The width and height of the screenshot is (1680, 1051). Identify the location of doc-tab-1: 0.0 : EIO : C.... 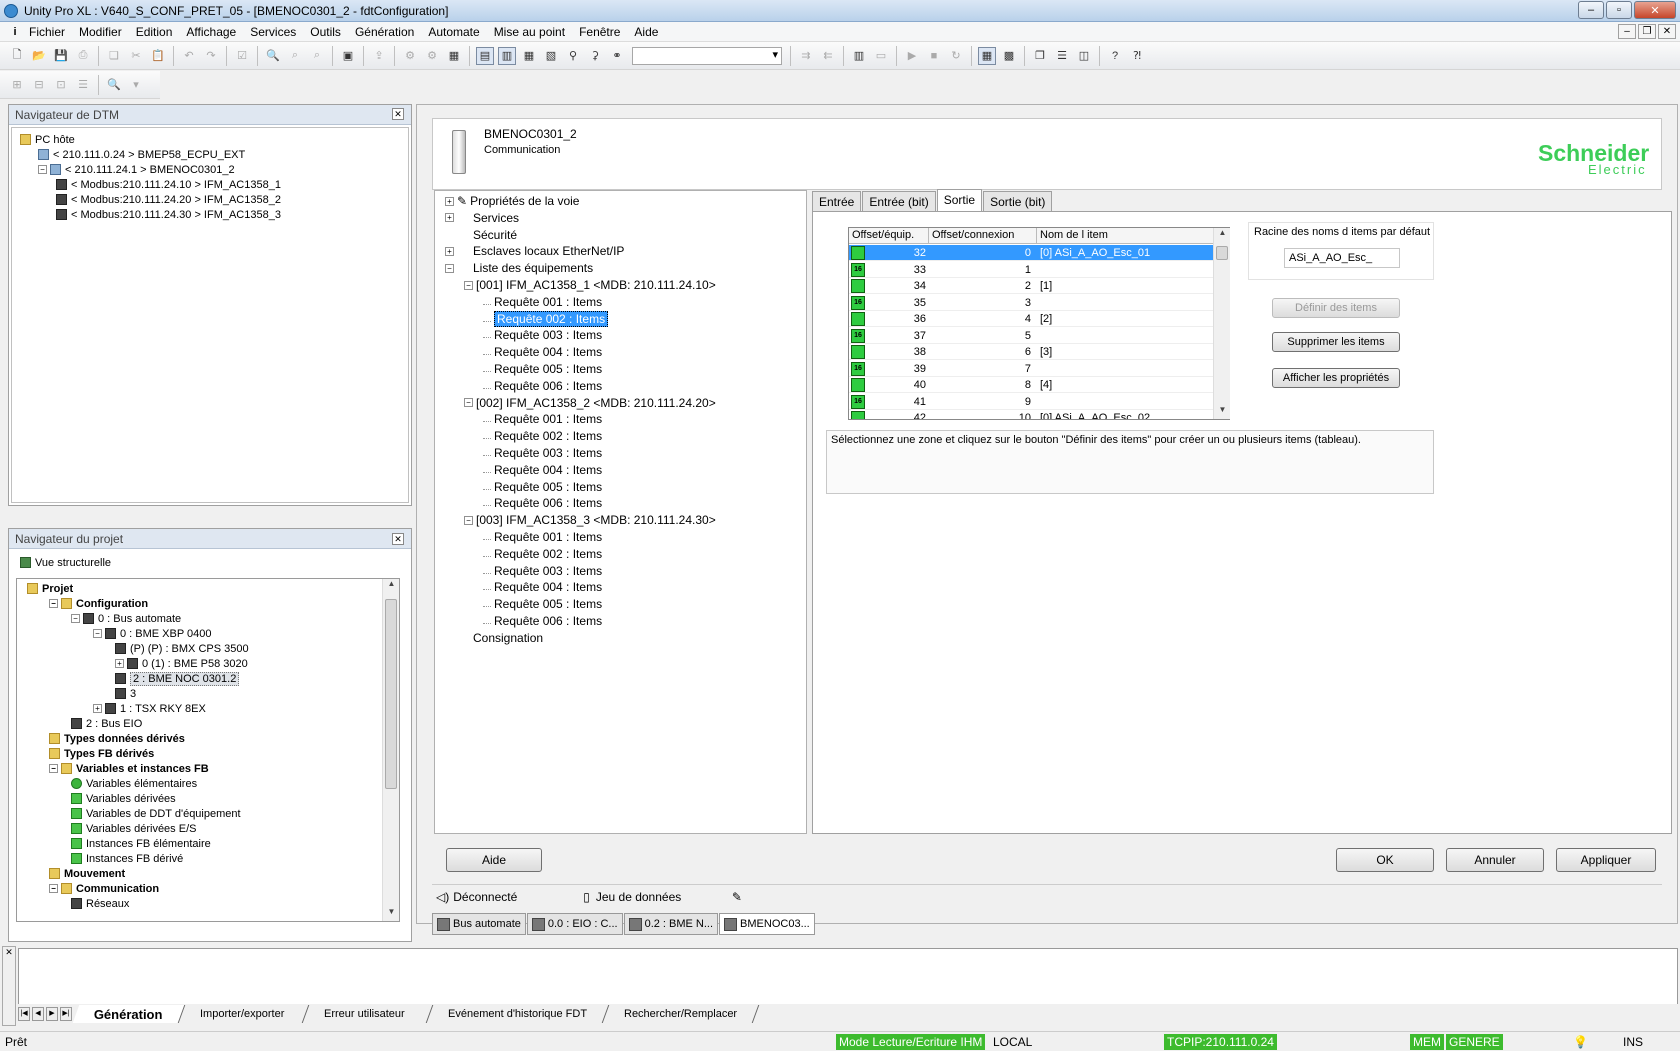
(574, 924).